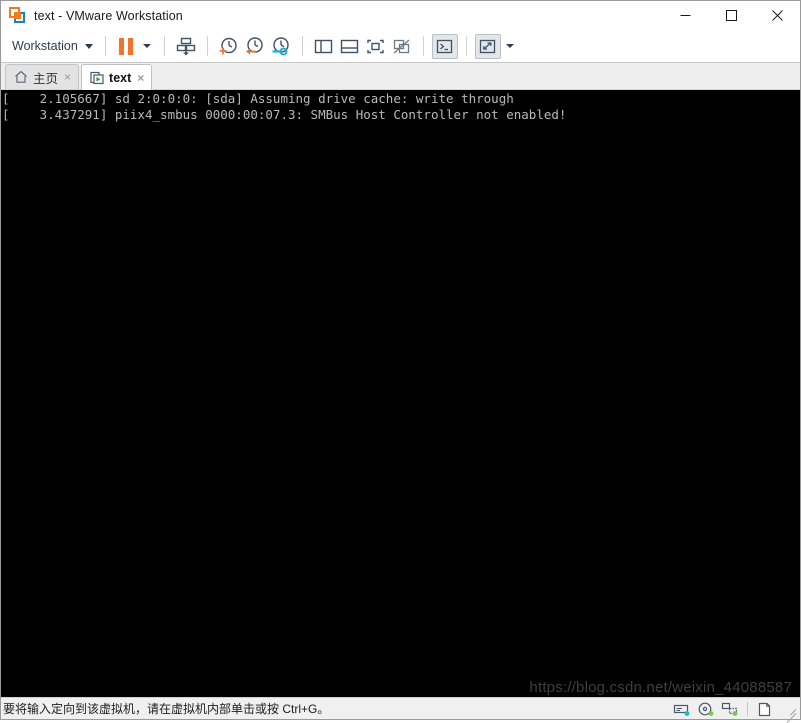 This screenshot has width=801, height=723. I want to click on status-bar: 要将输入定向到该虚拟机，请在虚拟机内部单击或按 Ctrl+G。, so click(400, 708).